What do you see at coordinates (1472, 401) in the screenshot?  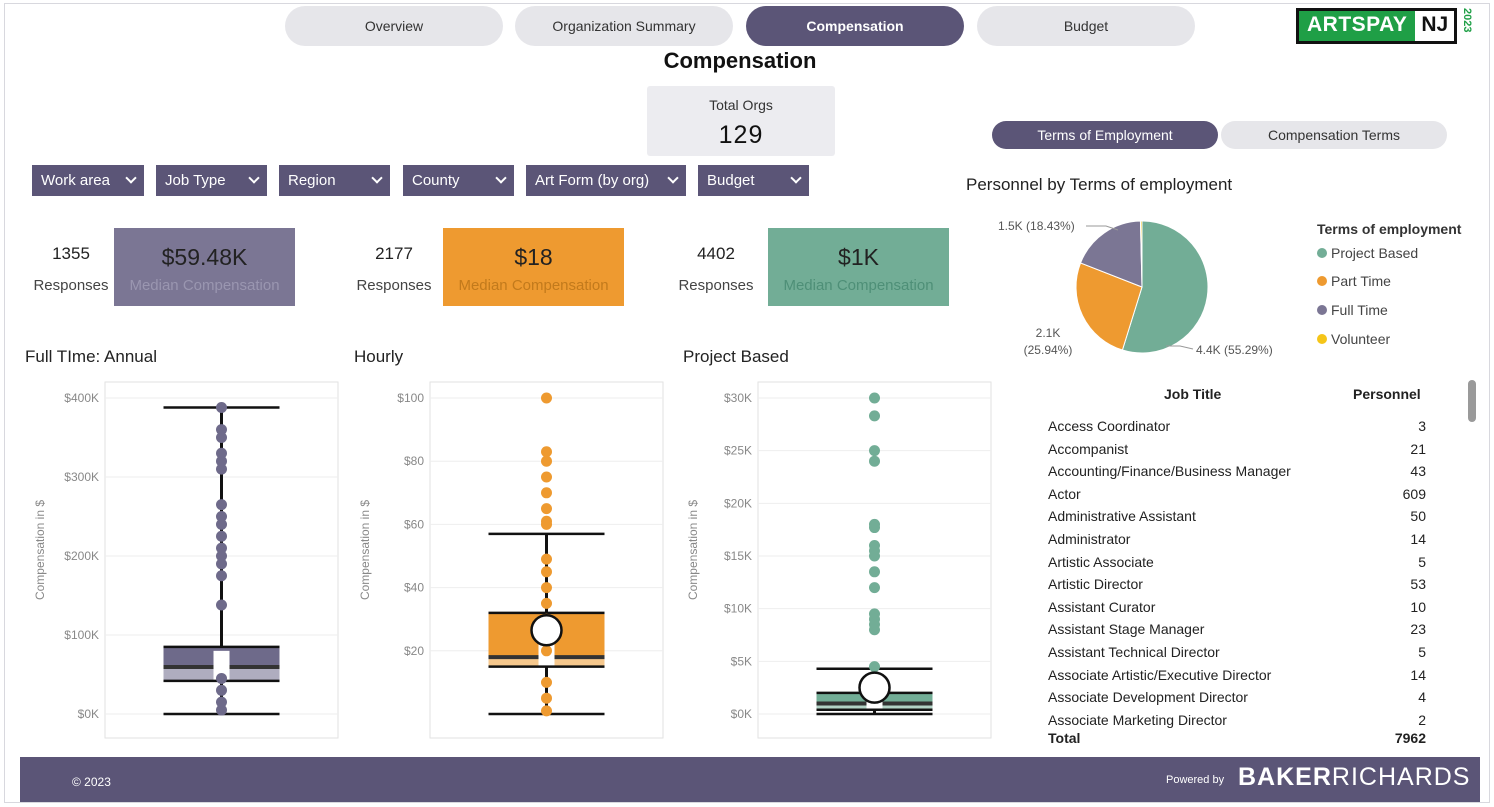 I see `table-scrollbar` at bounding box center [1472, 401].